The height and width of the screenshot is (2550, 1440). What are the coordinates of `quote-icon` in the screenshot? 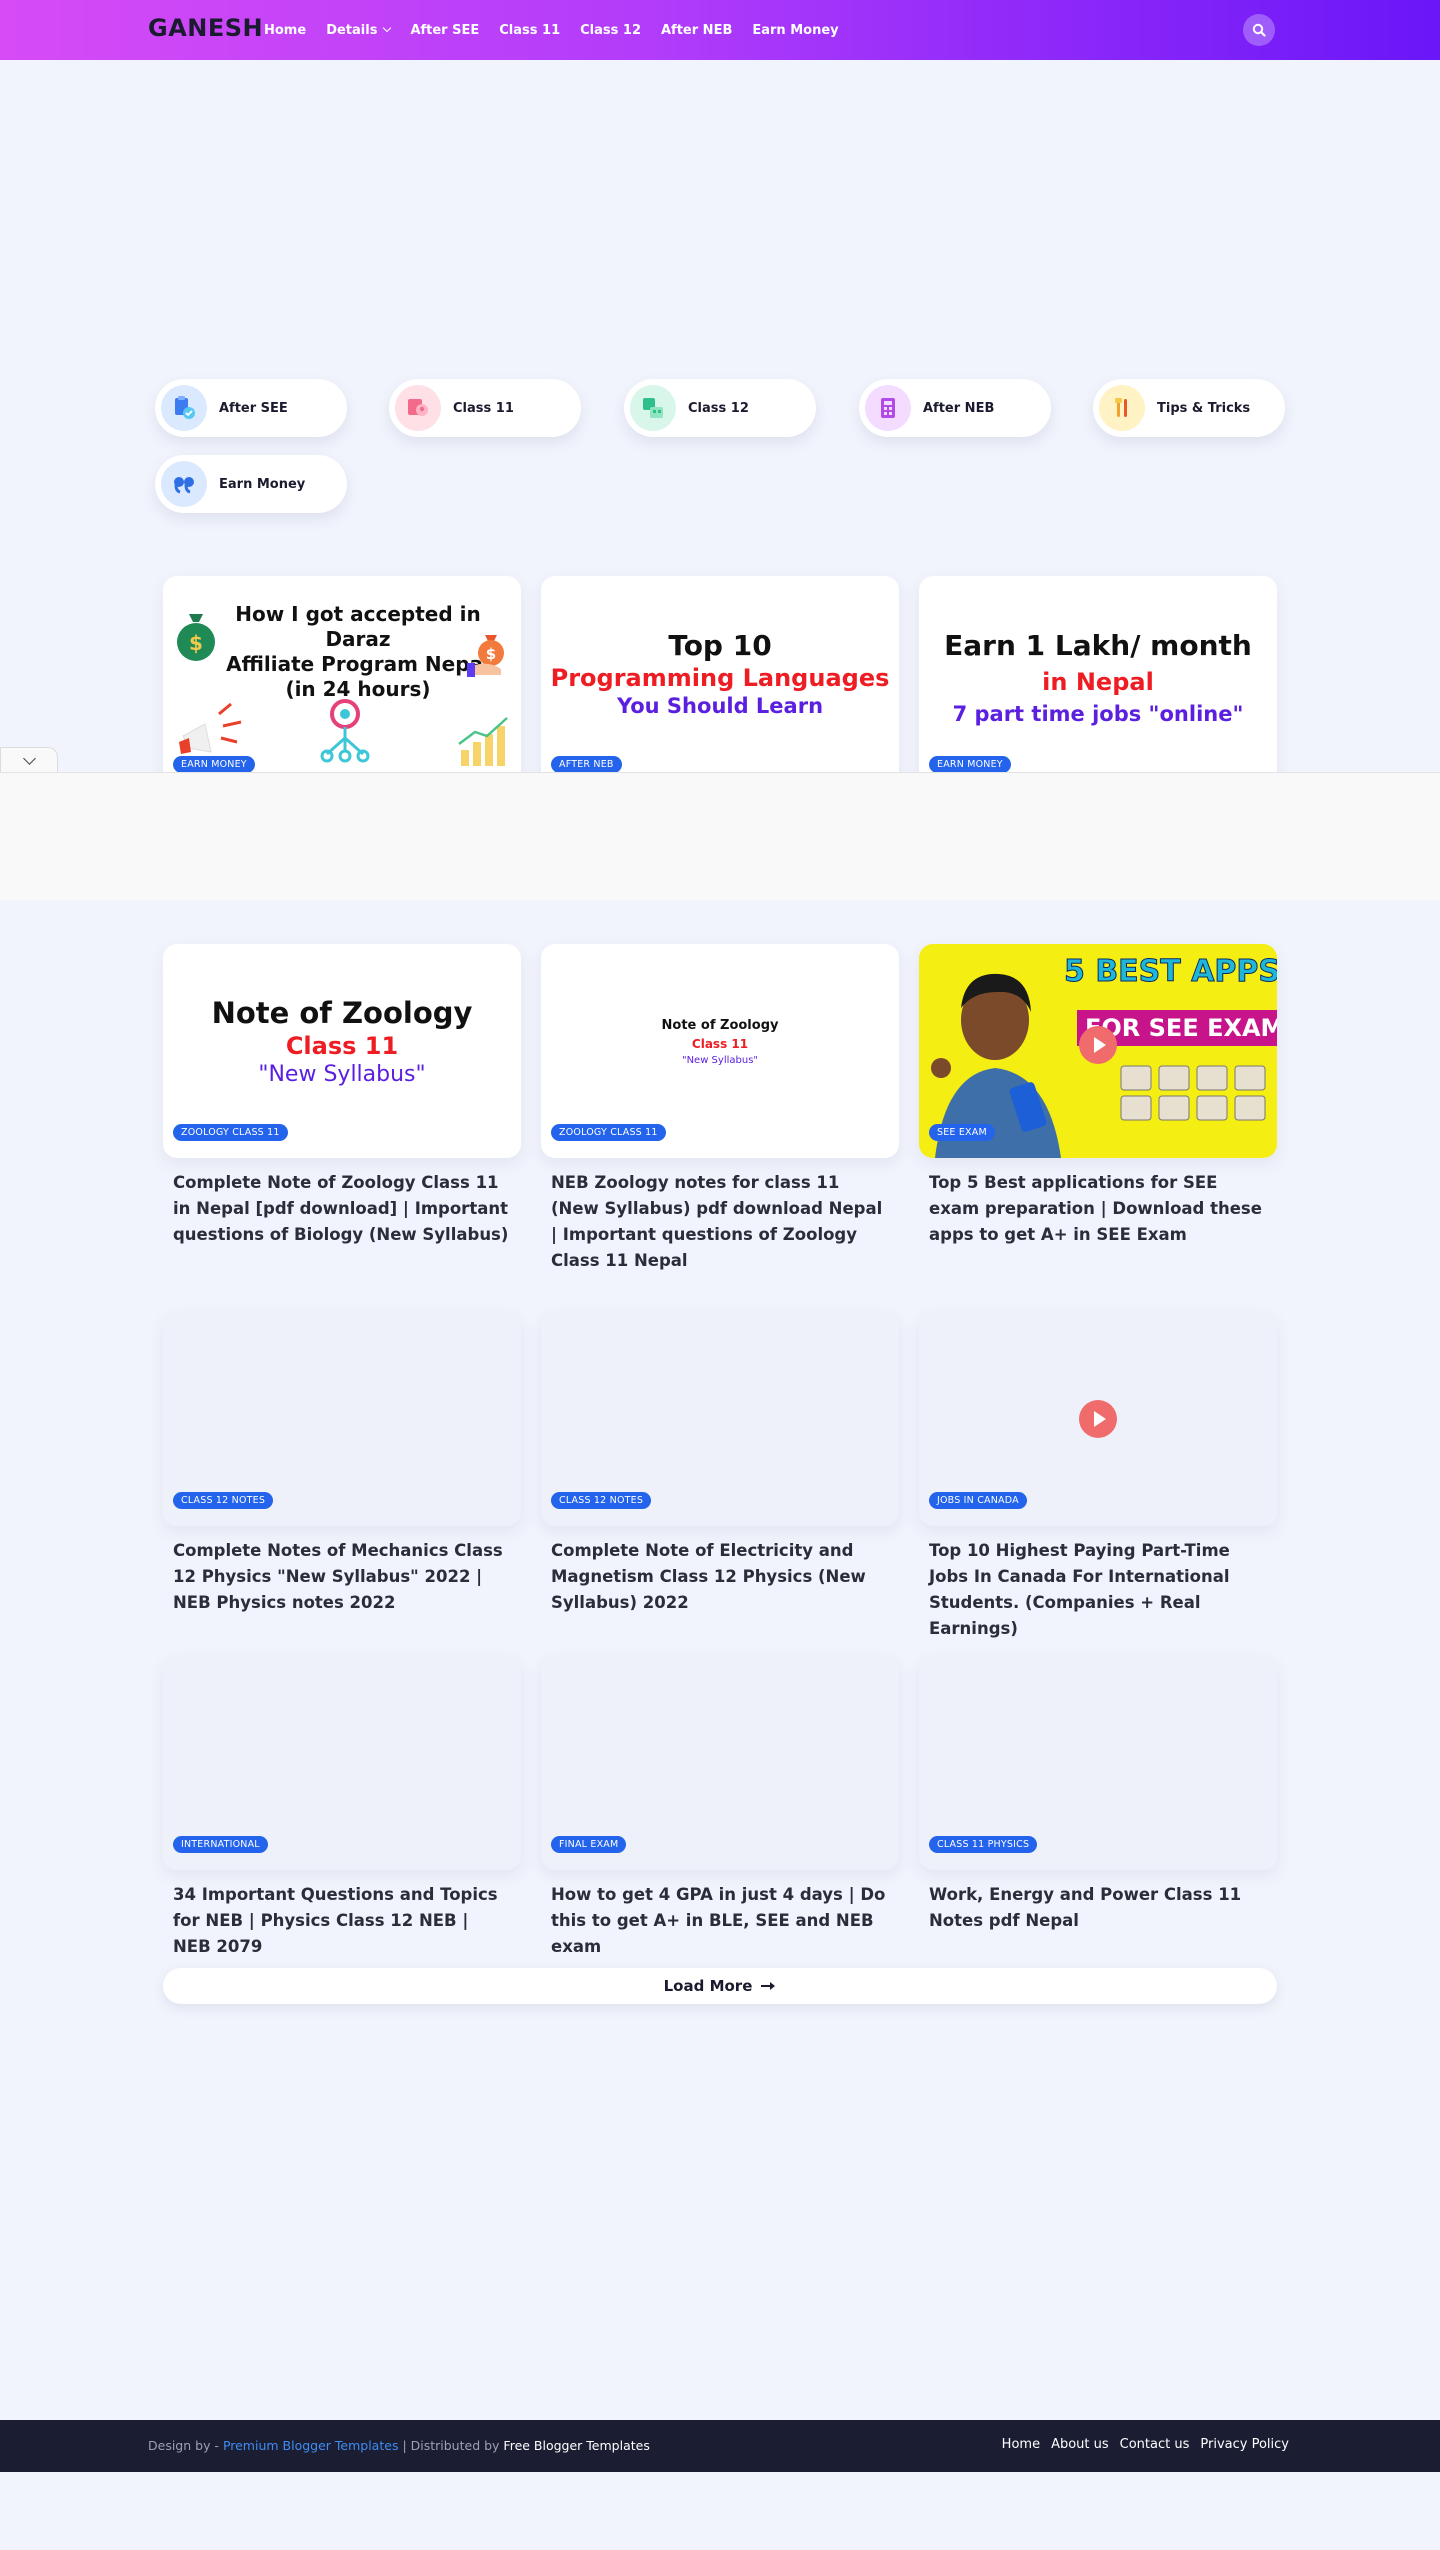 It's located at (184, 484).